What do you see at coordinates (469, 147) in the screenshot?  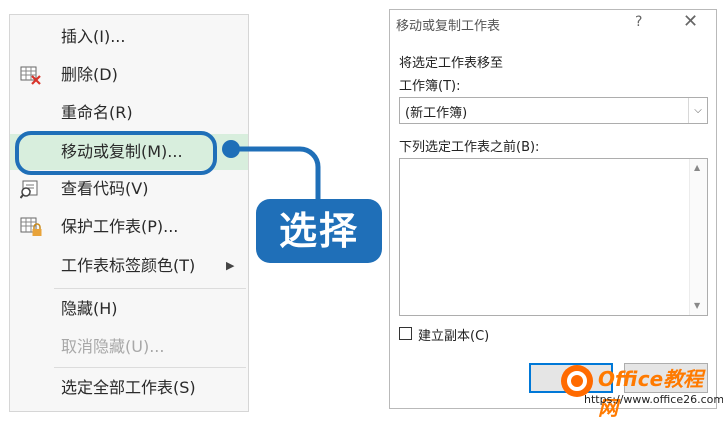 I see `before-sheet-label: 下列选定工作表之前(B):` at bounding box center [469, 147].